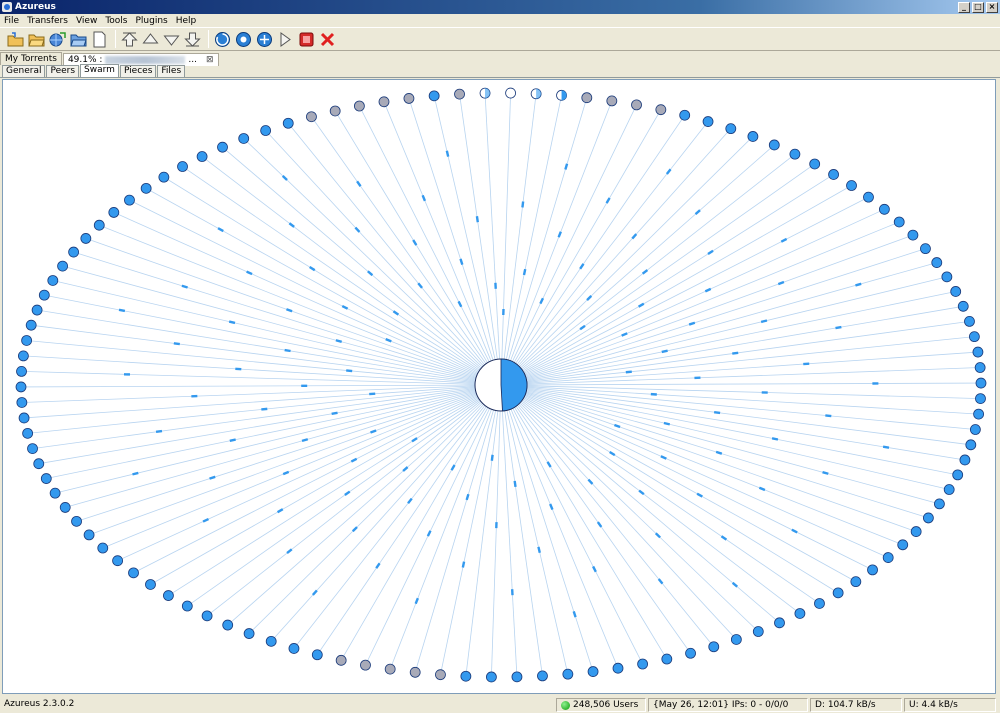 This screenshot has height=713, width=1000. Describe the element at coordinates (978, 7) in the screenshot. I see `maximize-button: □` at that location.